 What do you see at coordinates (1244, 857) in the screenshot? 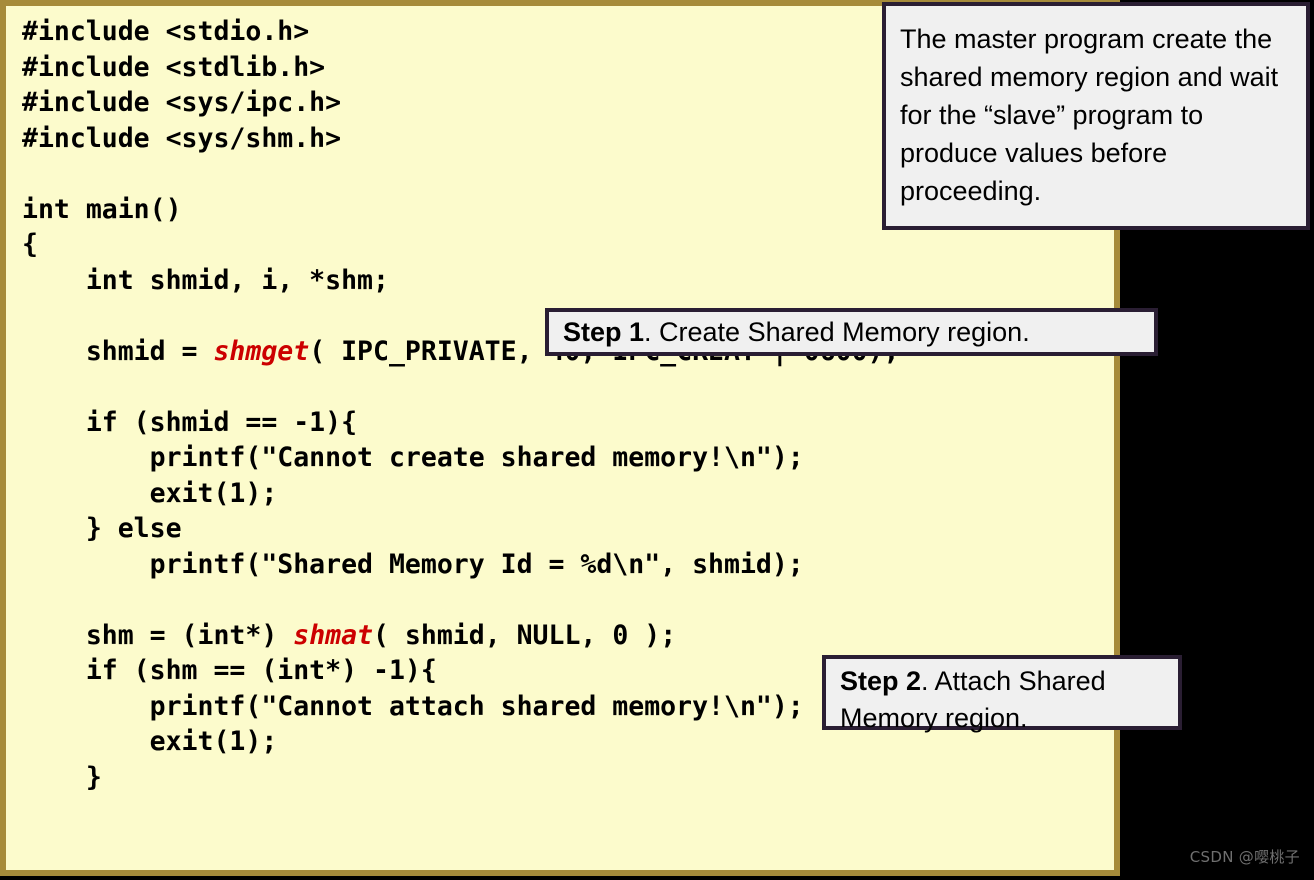
I see `csdn-watermark: CSDN @嘤桃子` at bounding box center [1244, 857].